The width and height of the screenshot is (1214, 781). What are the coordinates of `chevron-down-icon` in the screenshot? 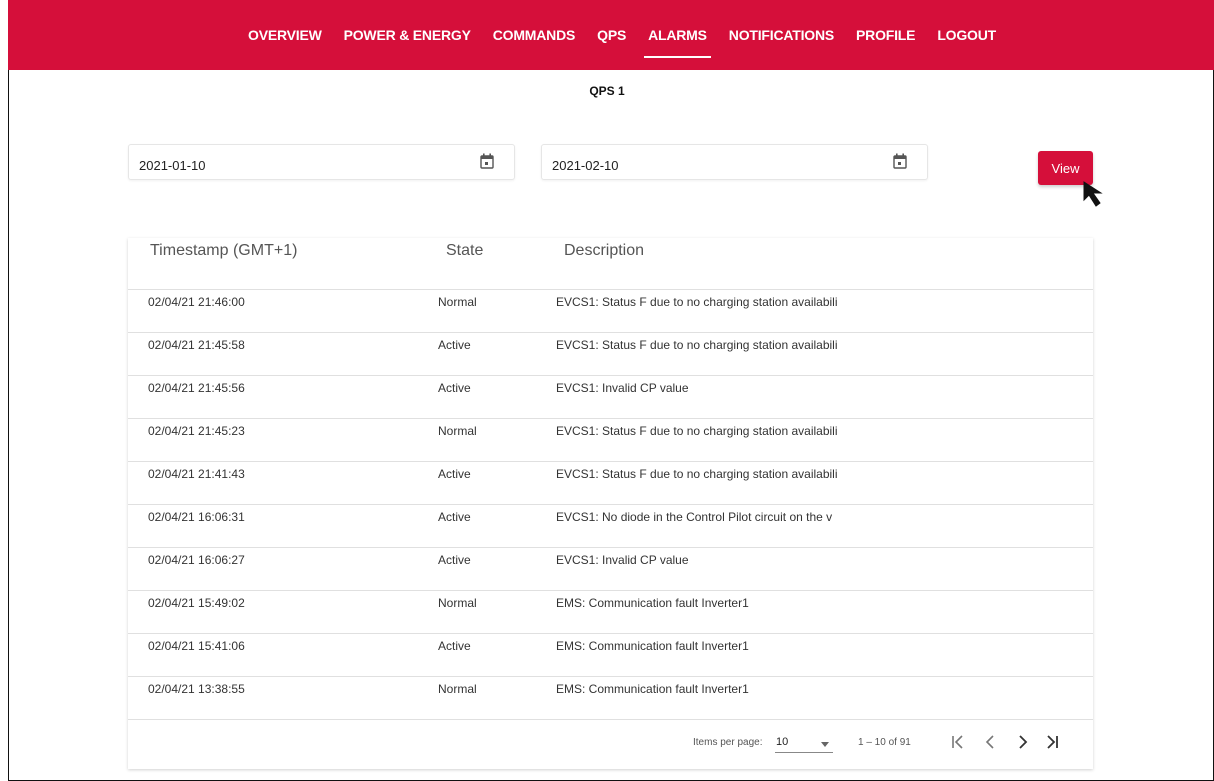 It's located at (825, 744).